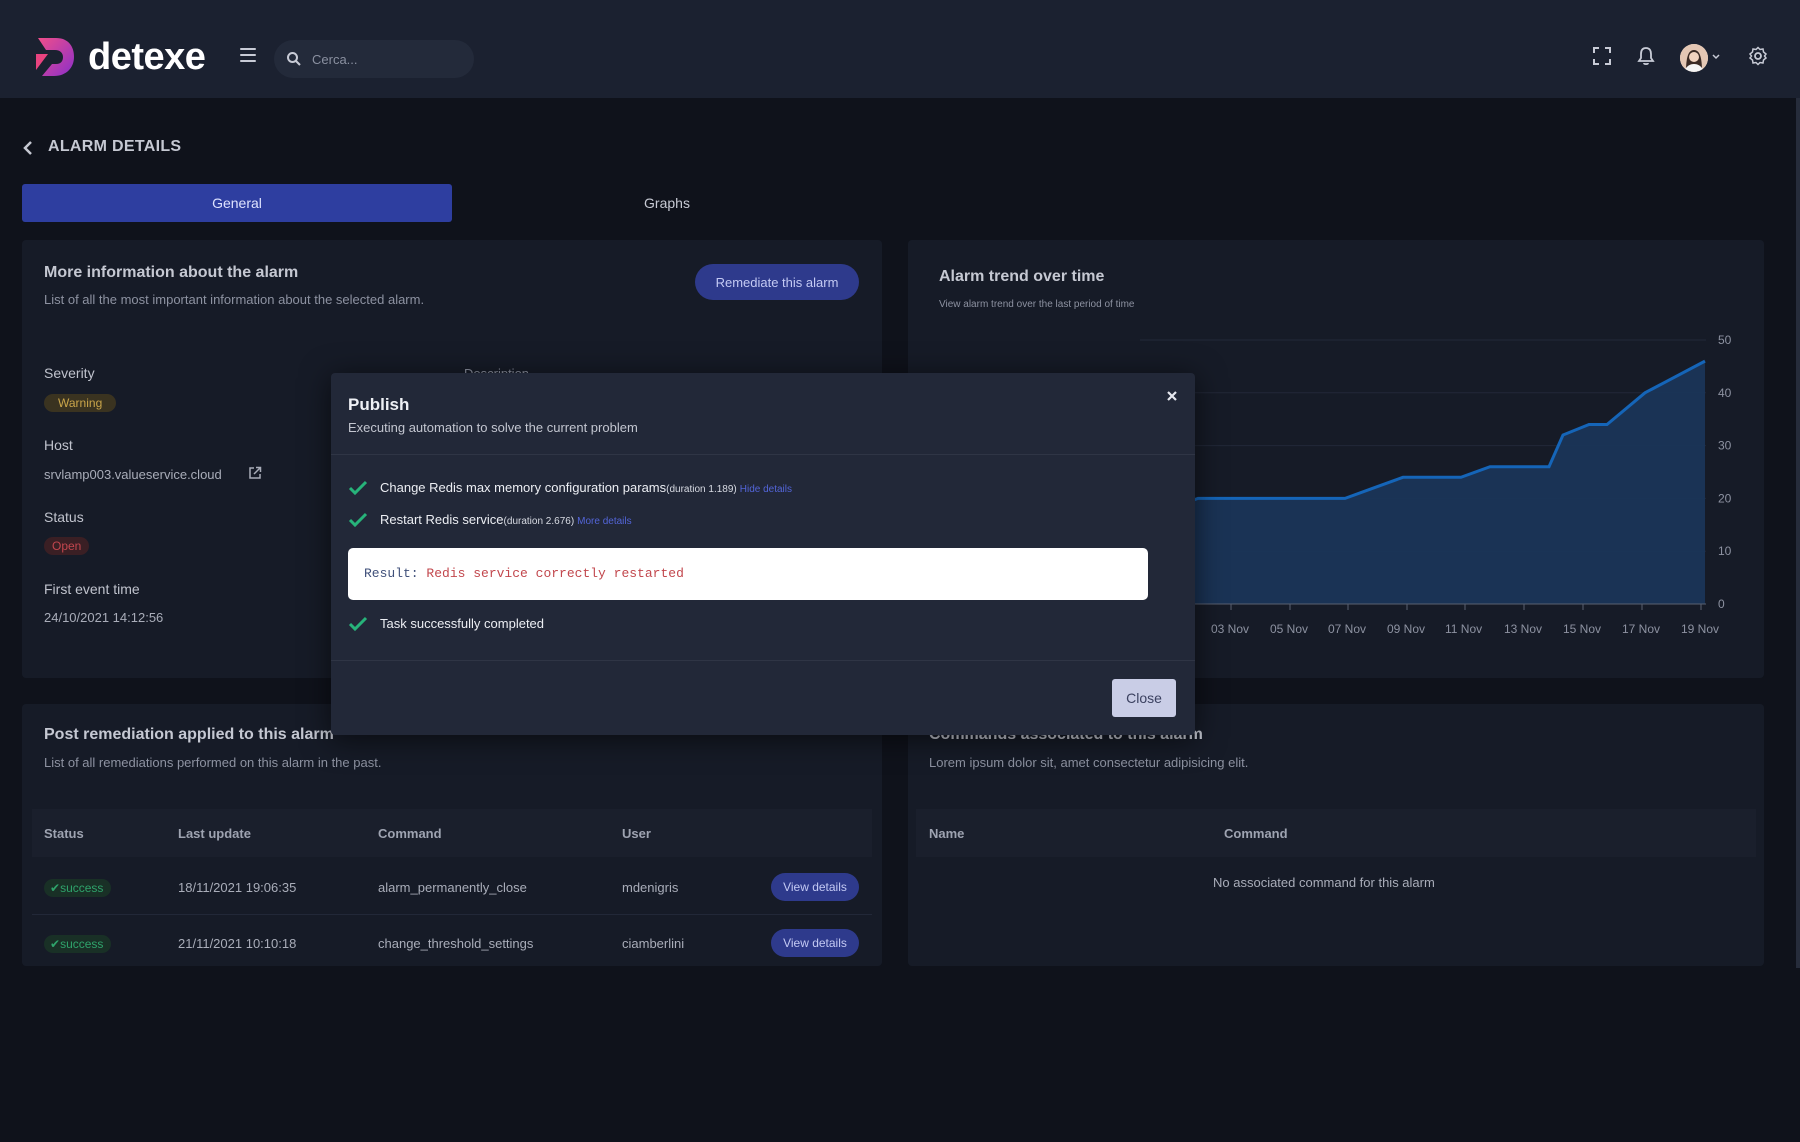 This screenshot has width=1800, height=1142. Describe the element at coordinates (104, 617) in the screenshot. I see `first-event-value: 24/10/2021 14:12:56` at that location.